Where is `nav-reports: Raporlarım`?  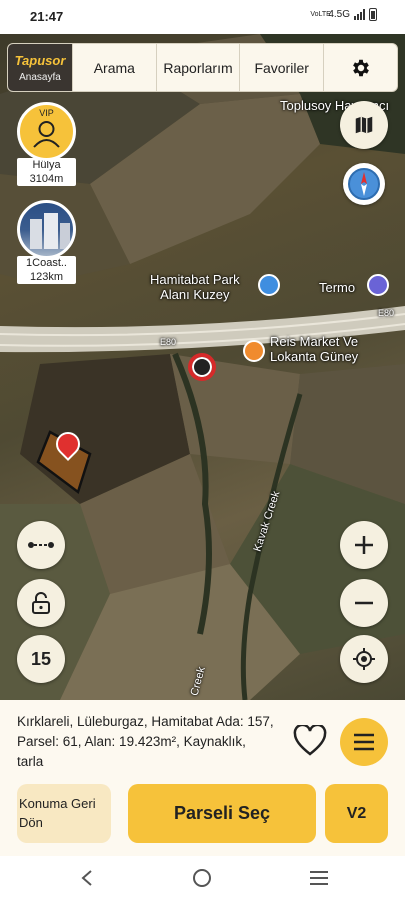
nav-reports: Raporlarım is located at coordinates (197, 67).